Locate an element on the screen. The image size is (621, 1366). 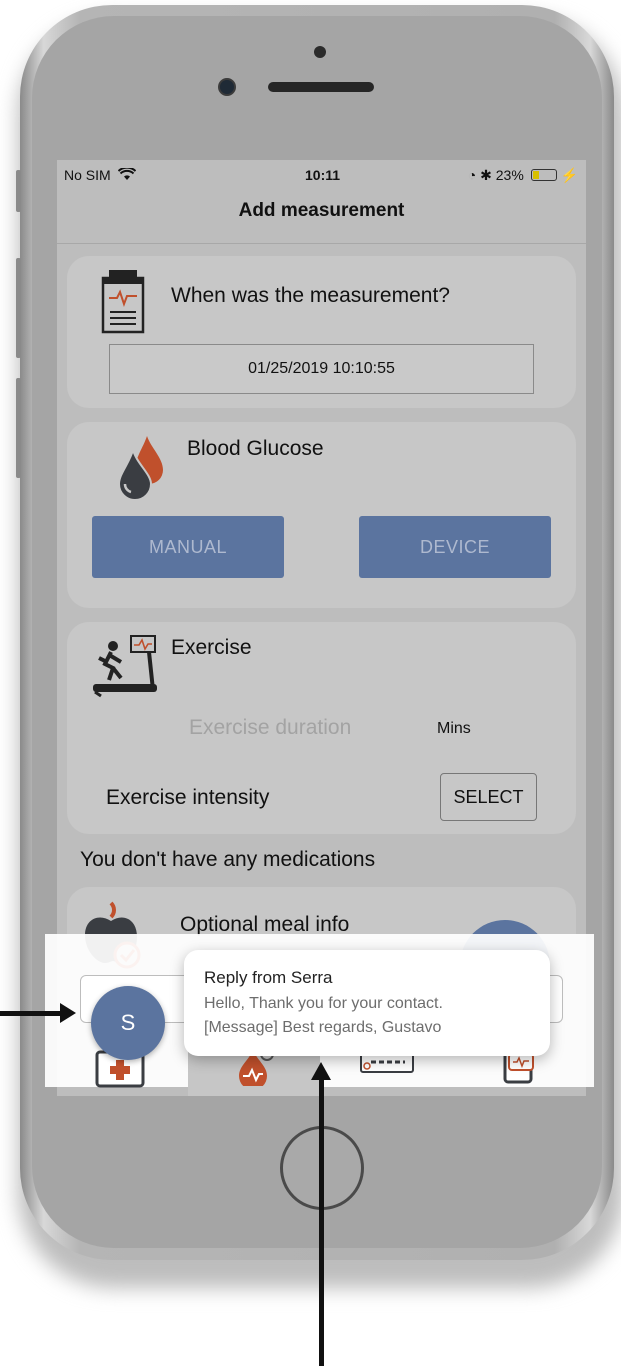
annotation-arrow-horizontal is located at coordinates (31, 1013).